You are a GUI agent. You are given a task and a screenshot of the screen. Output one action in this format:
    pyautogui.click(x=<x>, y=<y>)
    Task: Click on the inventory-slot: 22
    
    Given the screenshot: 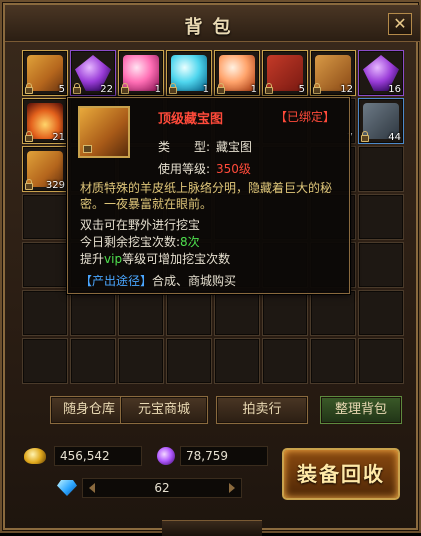 What is the action you would take?
    pyautogui.click(x=93, y=73)
    